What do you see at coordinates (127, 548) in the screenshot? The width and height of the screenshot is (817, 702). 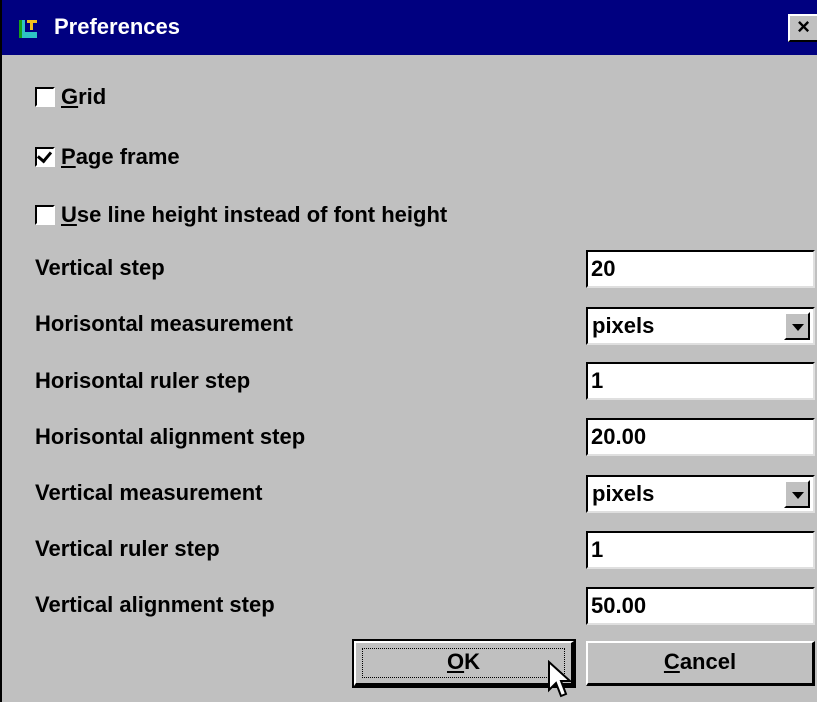 I see `vertical-ruler-step-label: Vertical ruler step` at bounding box center [127, 548].